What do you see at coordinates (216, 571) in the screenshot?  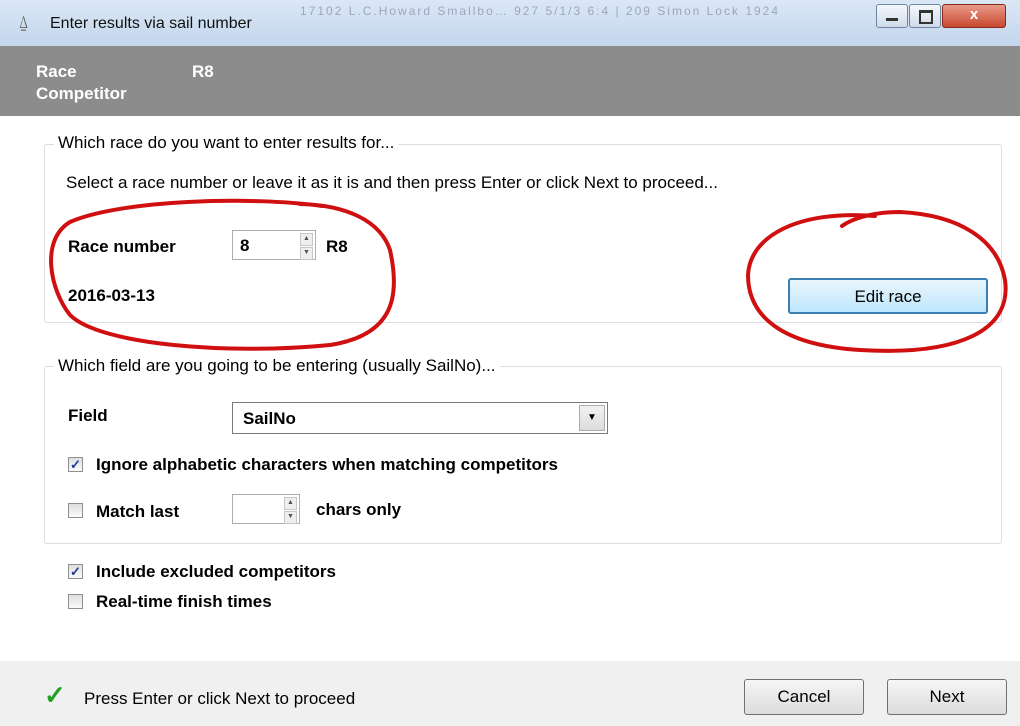 I see `include-excluded-label: Include excluded competitors` at bounding box center [216, 571].